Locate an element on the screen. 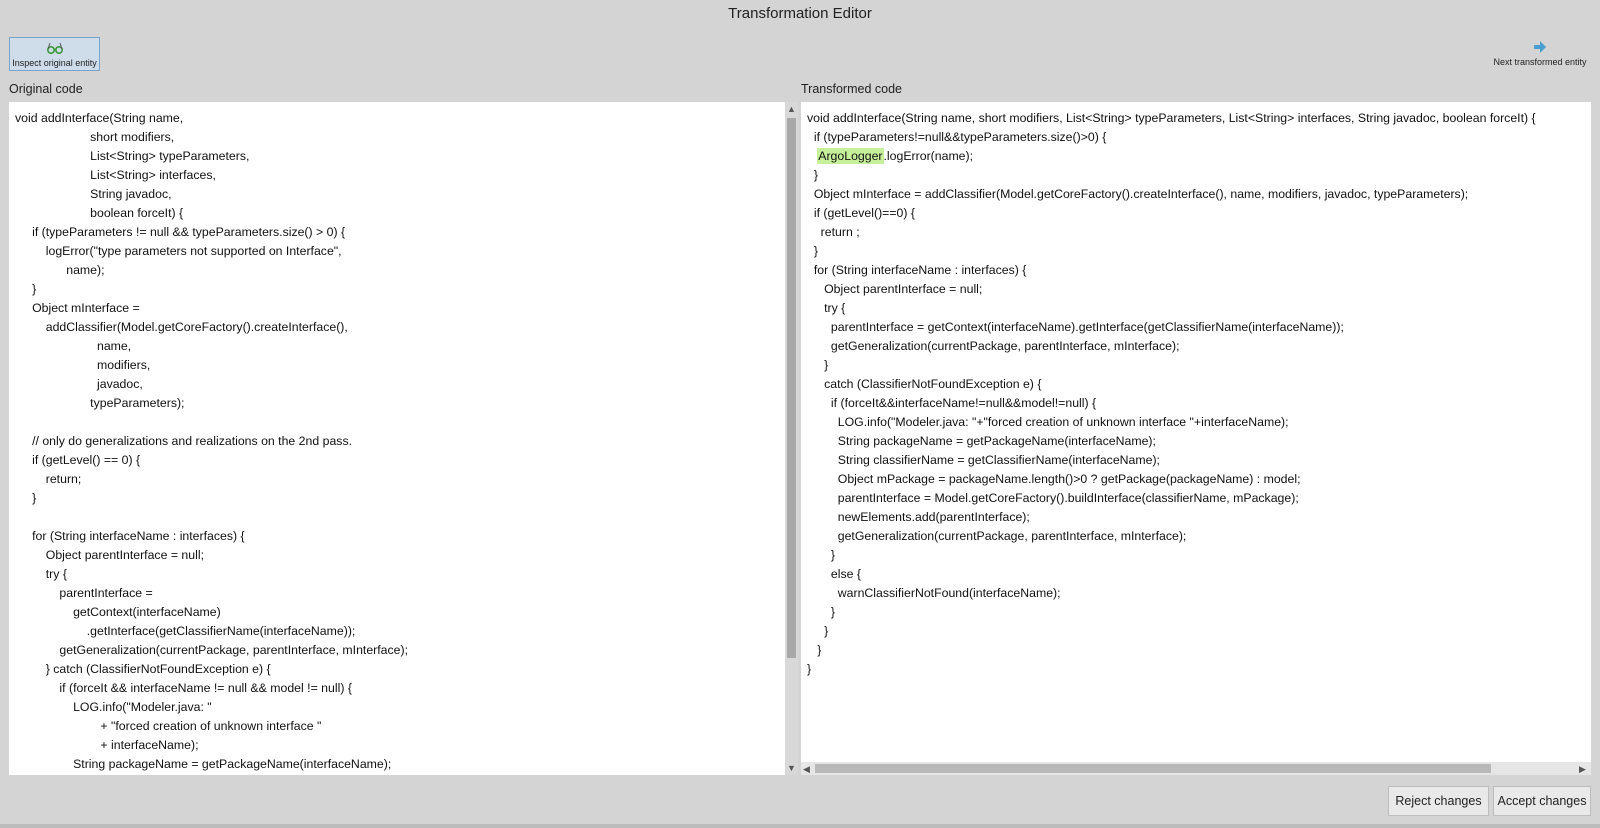 This screenshot has height=828, width=1600. next-transformed-entity-button: Next transformed entity is located at coordinates (1540, 54).